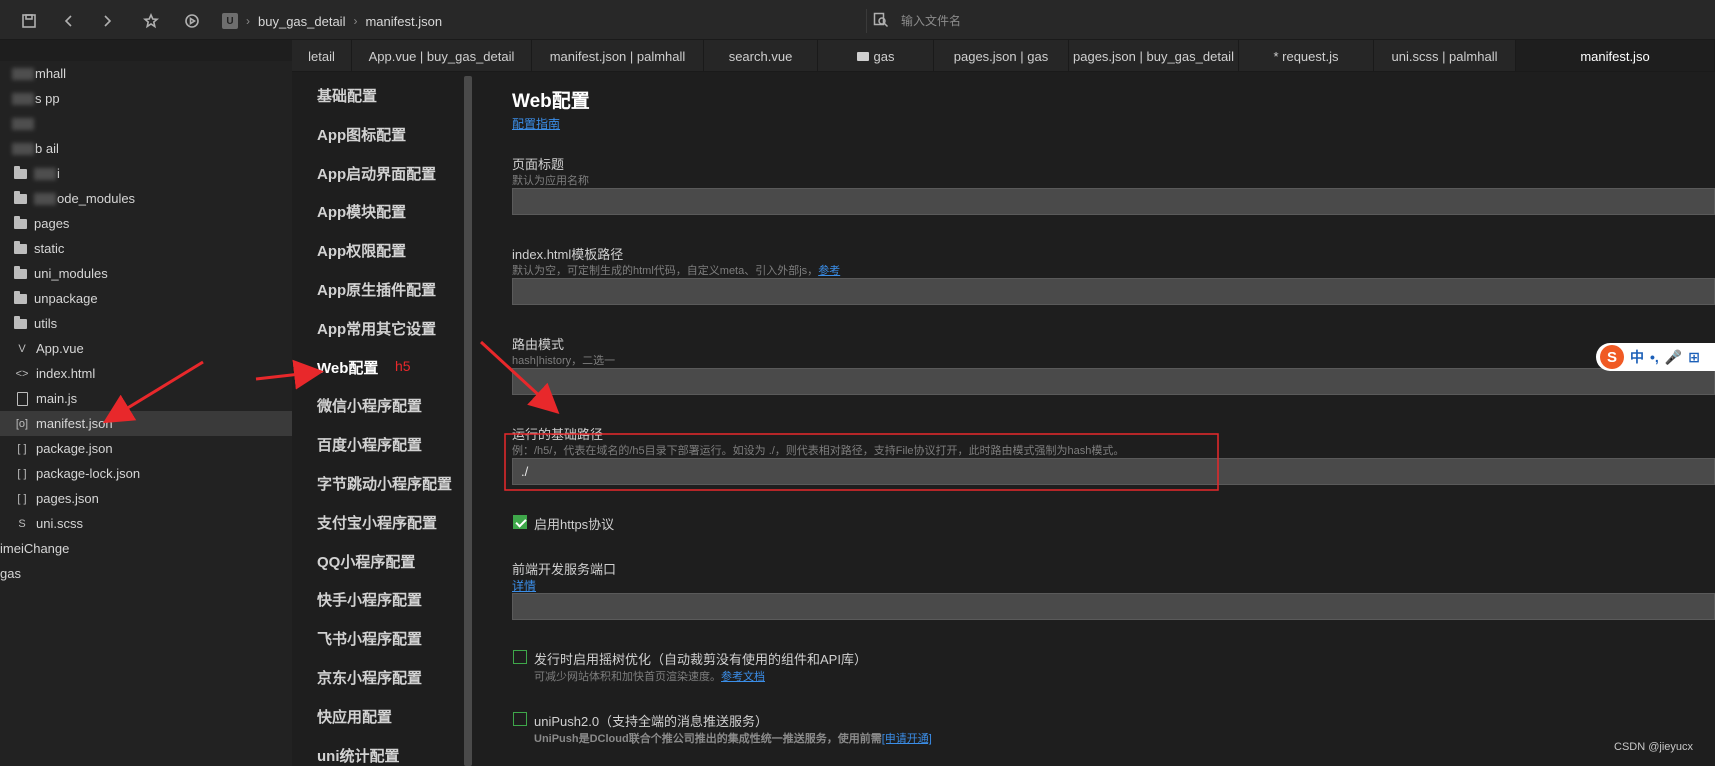 This screenshot has width=1715, height=766. What do you see at coordinates (366, 561) in the screenshot?
I see `settings-nav-item: QQ小程序配置` at bounding box center [366, 561].